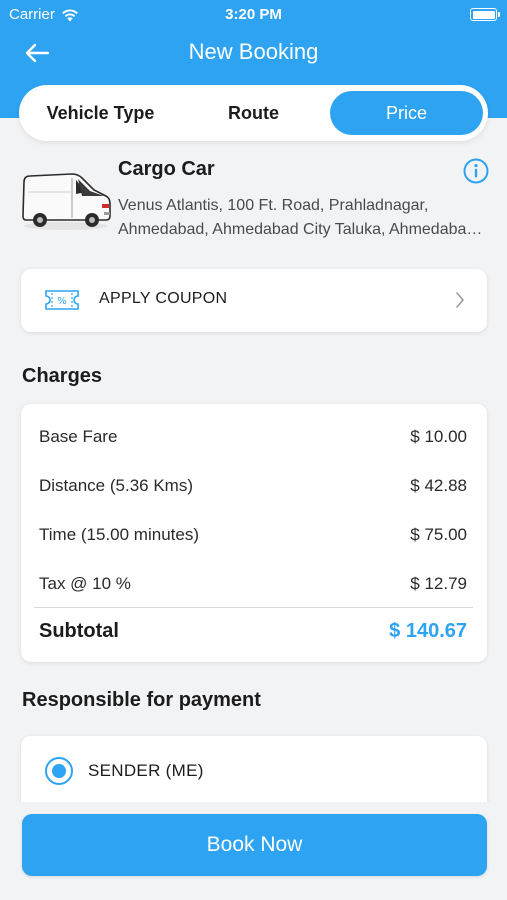 The image size is (507, 900). I want to click on coupon-label: APPLY COUPON, so click(163, 298).